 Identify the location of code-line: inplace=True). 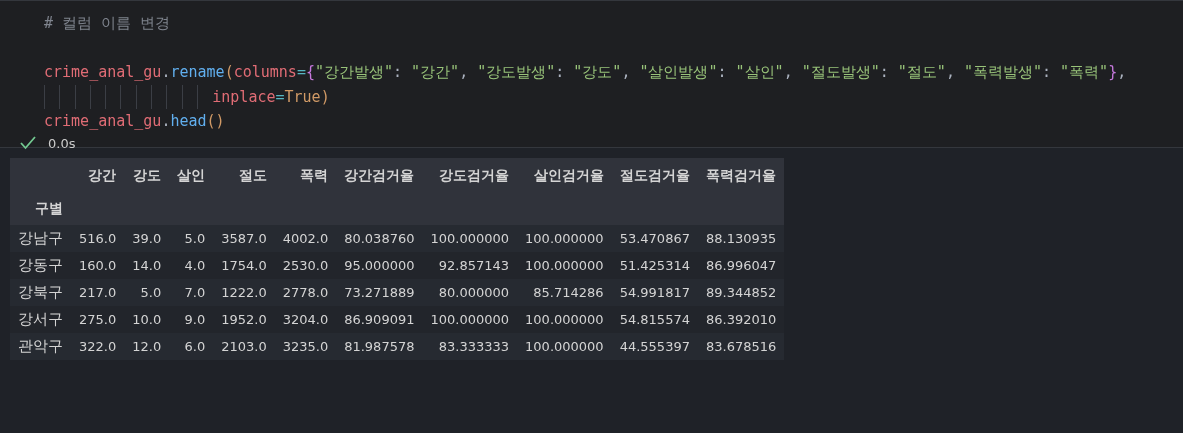
(271, 97).